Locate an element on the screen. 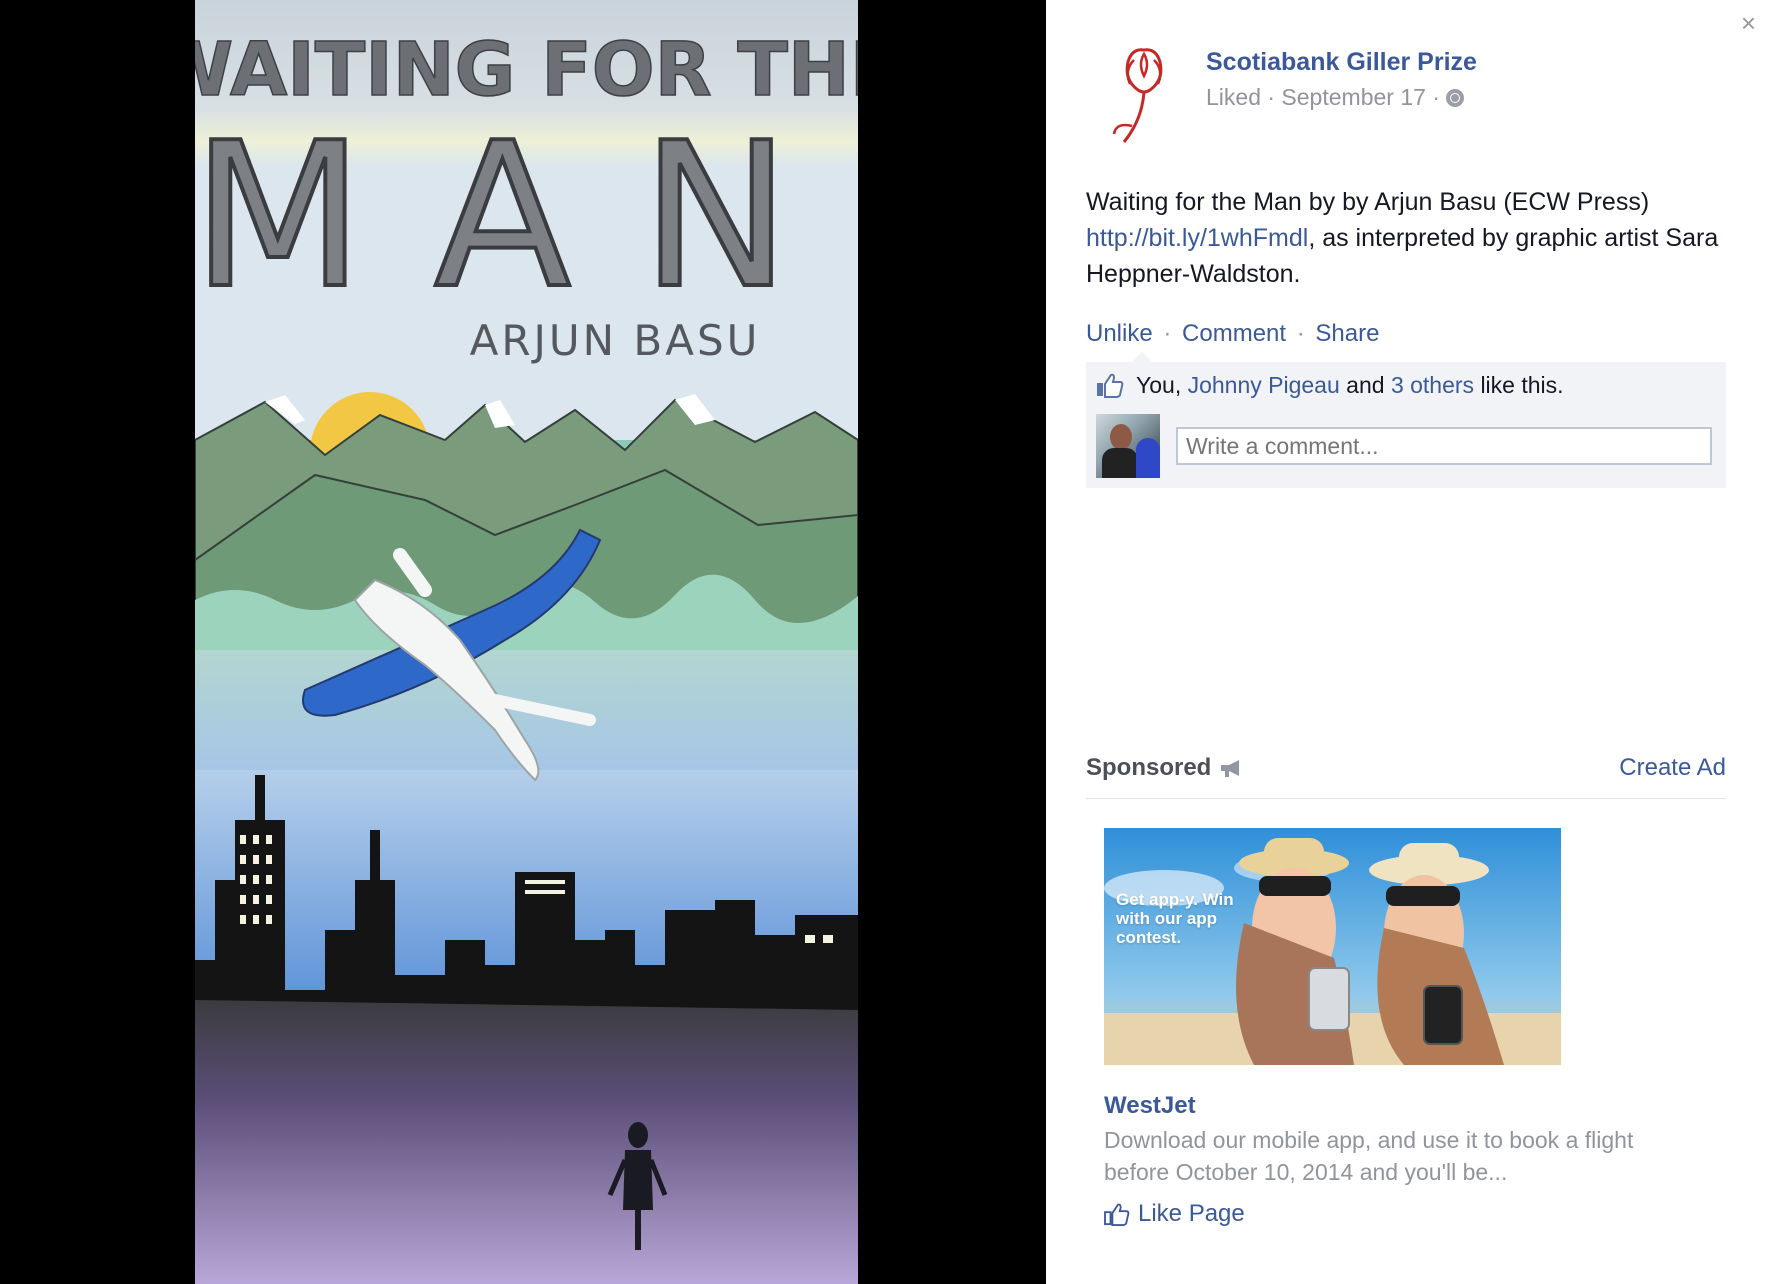 The height and width of the screenshot is (1284, 1770). comment-link: Comment is located at coordinates (1234, 333).